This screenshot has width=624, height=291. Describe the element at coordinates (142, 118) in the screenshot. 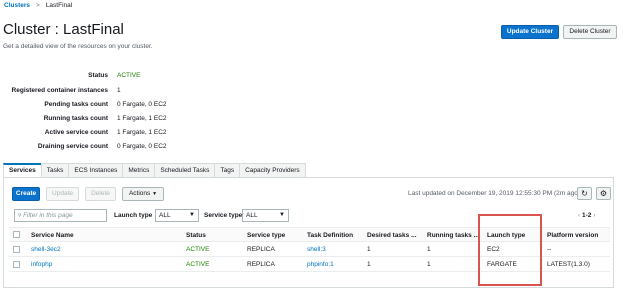

I see `detail-value-running-tasks: 1 Fargate, 1 EC2` at that location.